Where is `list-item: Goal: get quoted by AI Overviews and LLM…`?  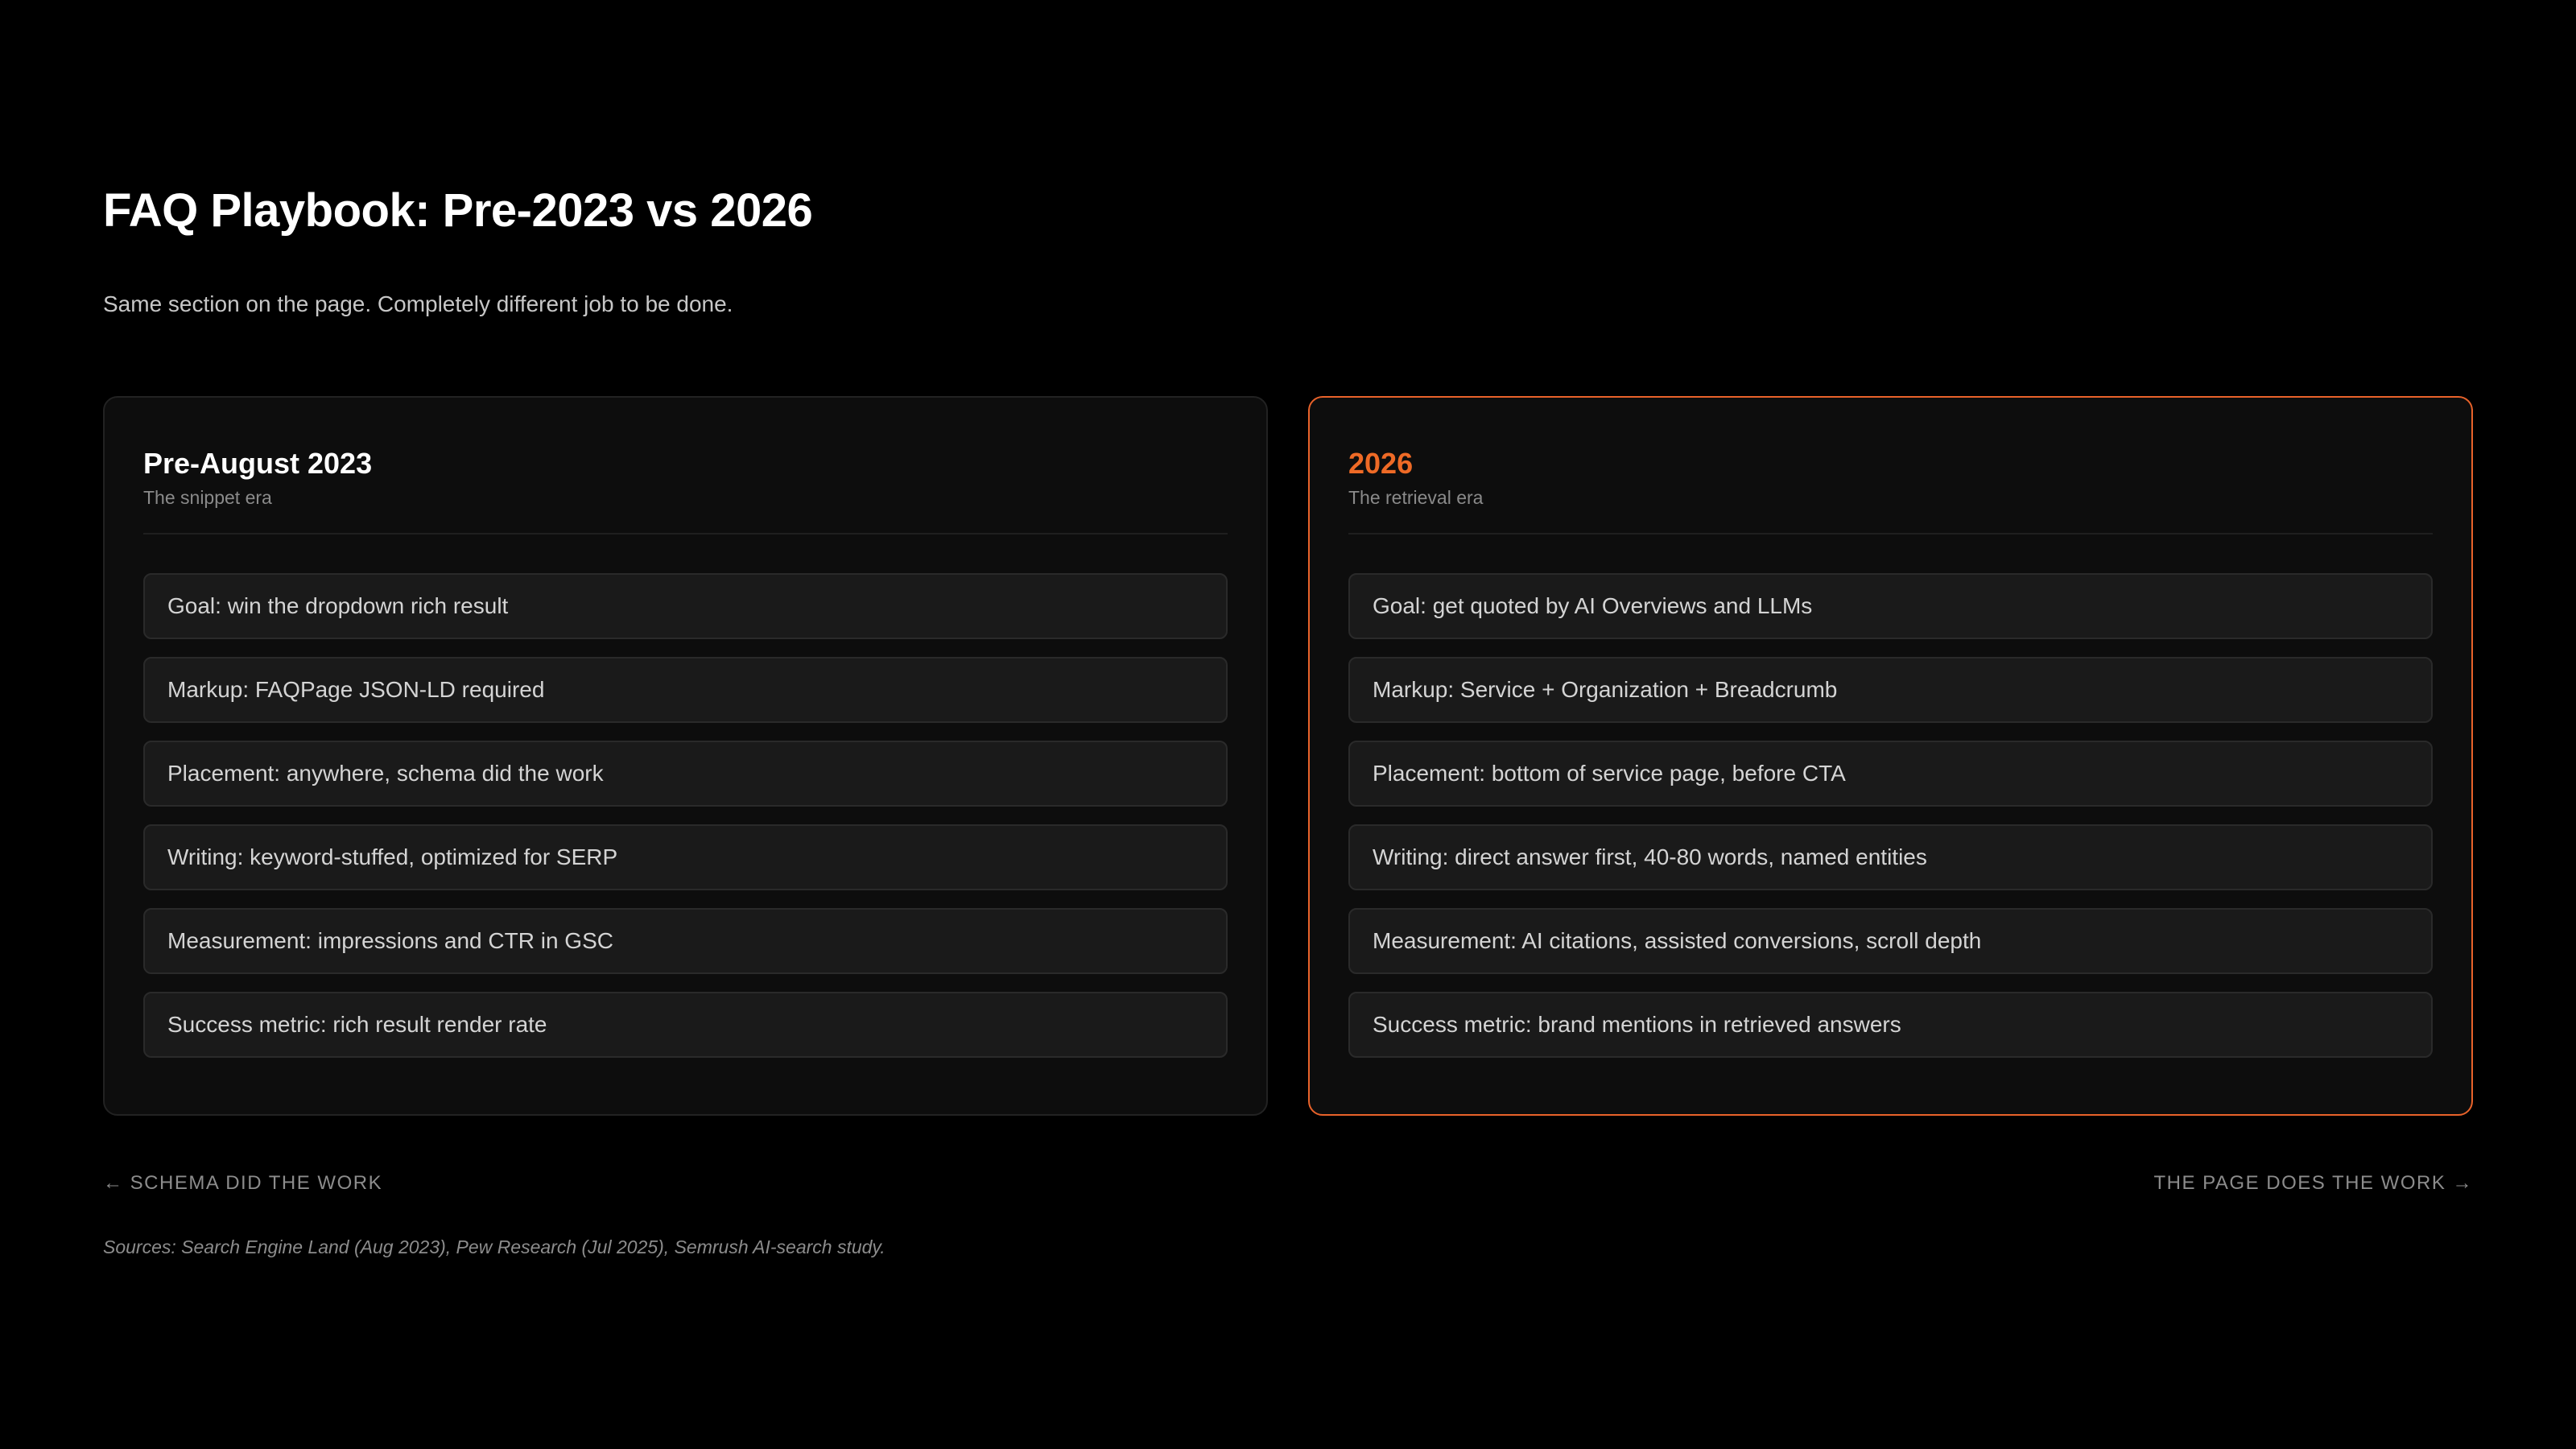 list-item: Goal: get quoted by AI Overviews and LLM… is located at coordinates (1890, 606).